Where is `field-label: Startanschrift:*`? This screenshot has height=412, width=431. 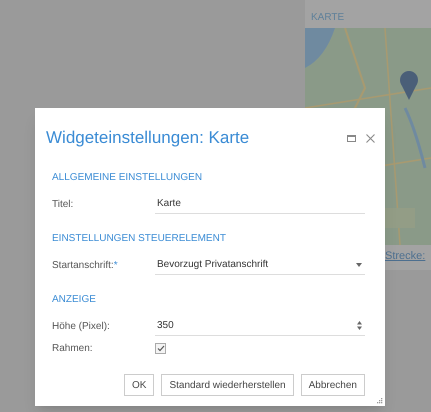 field-label: Startanschrift:* is located at coordinates (85, 265).